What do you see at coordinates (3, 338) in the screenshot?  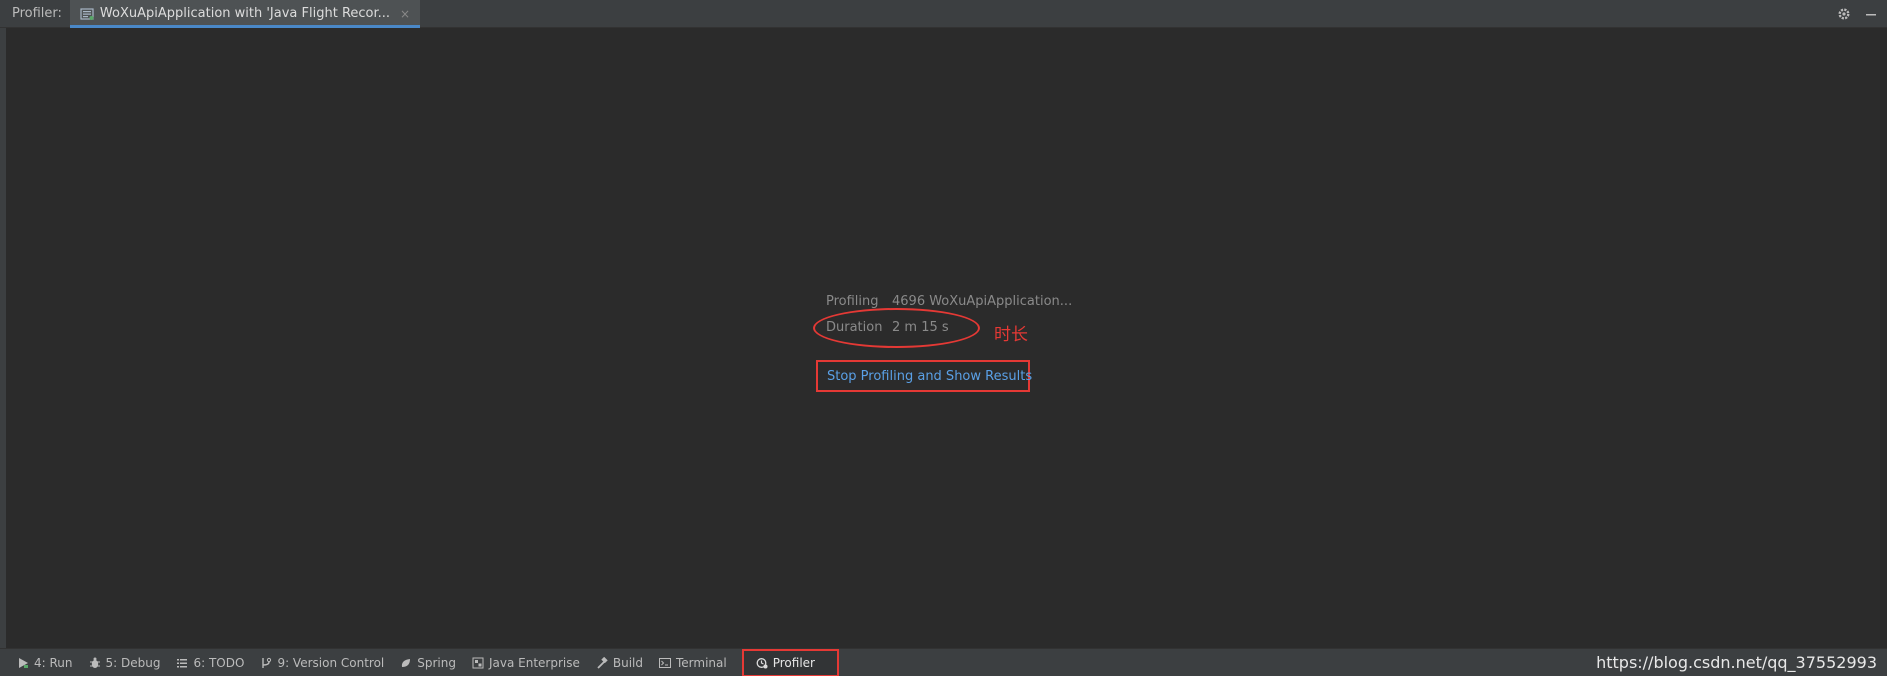 I see `left-tool-strip` at bounding box center [3, 338].